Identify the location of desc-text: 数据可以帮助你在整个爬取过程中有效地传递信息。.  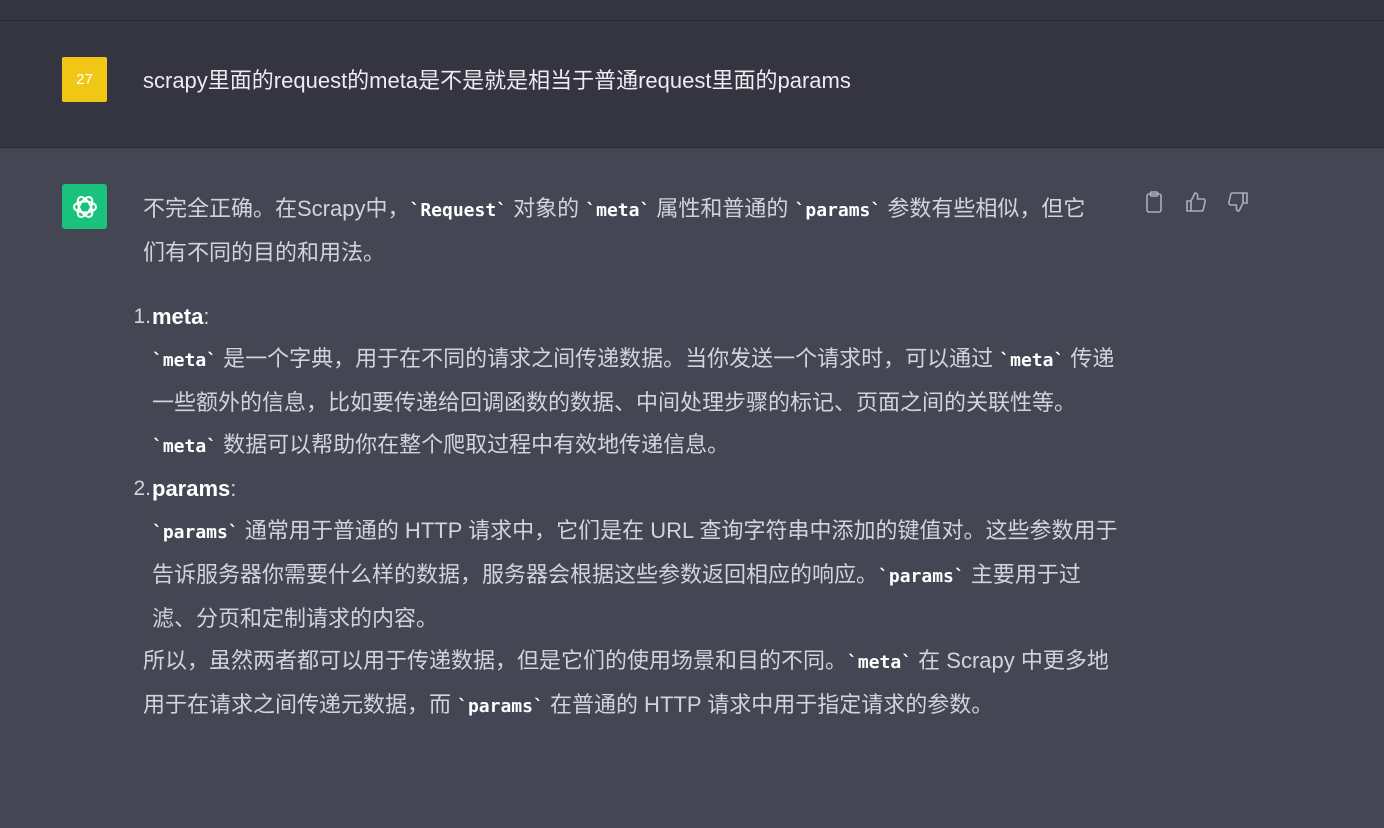
(473, 444).